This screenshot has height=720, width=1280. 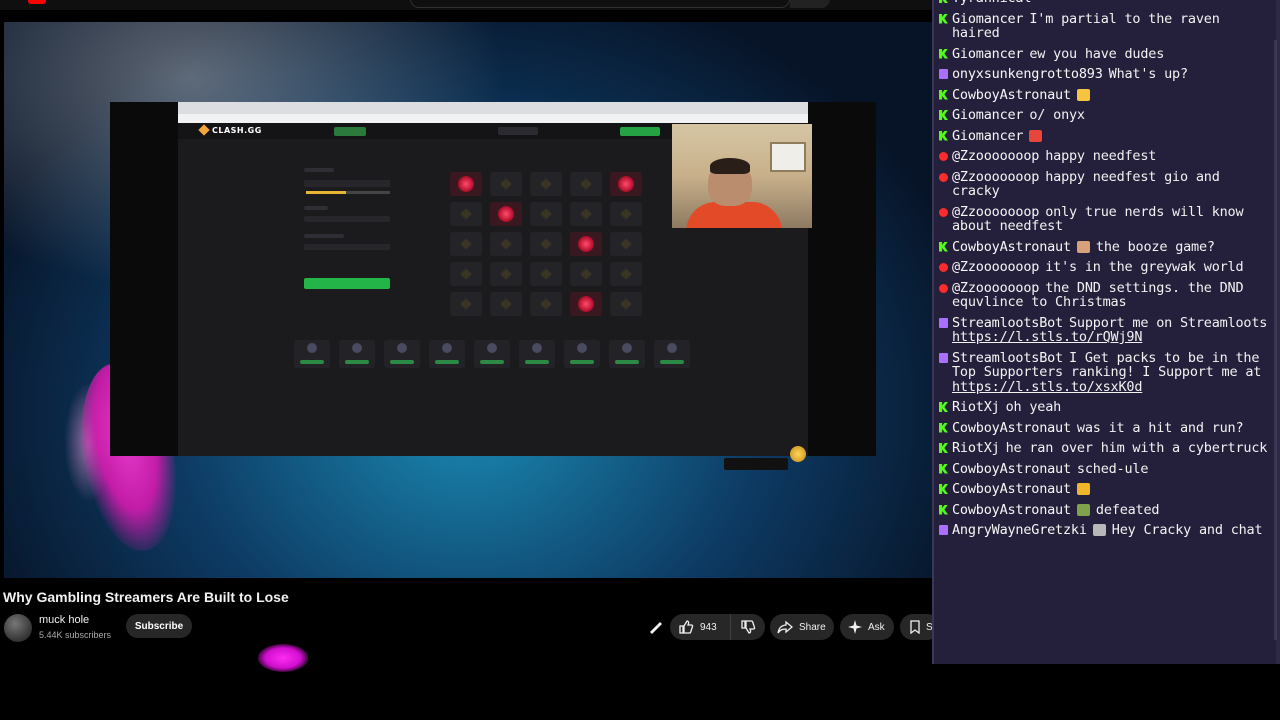 What do you see at coordinates (75, 635) in the screenshot?
I see `subscriber-count: 5.44K subscribers` at bounding box center [75, 635].